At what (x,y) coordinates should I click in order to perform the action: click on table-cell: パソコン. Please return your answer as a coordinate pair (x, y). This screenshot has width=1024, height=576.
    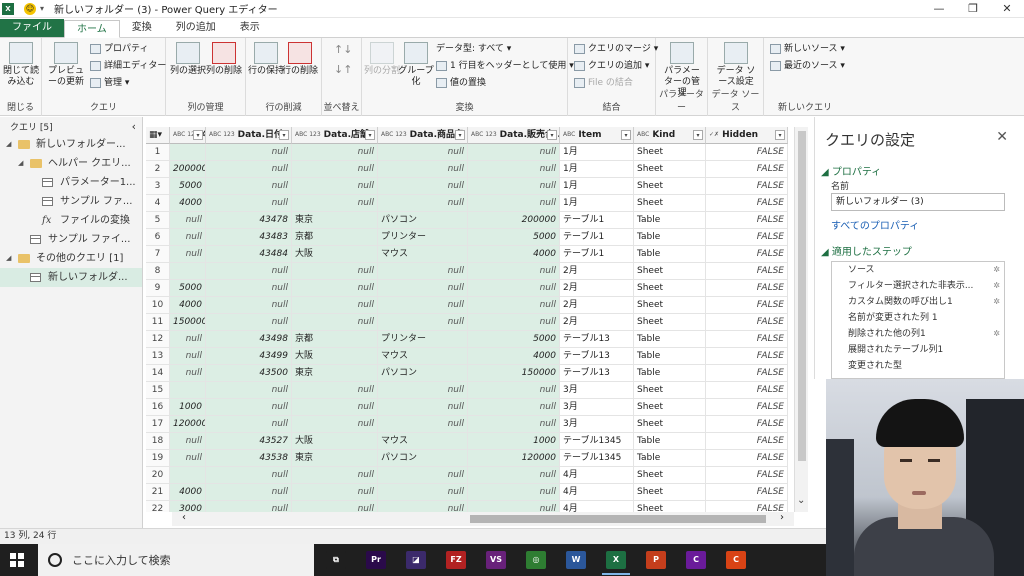
    Looking at the image, I should click on (423, 220).